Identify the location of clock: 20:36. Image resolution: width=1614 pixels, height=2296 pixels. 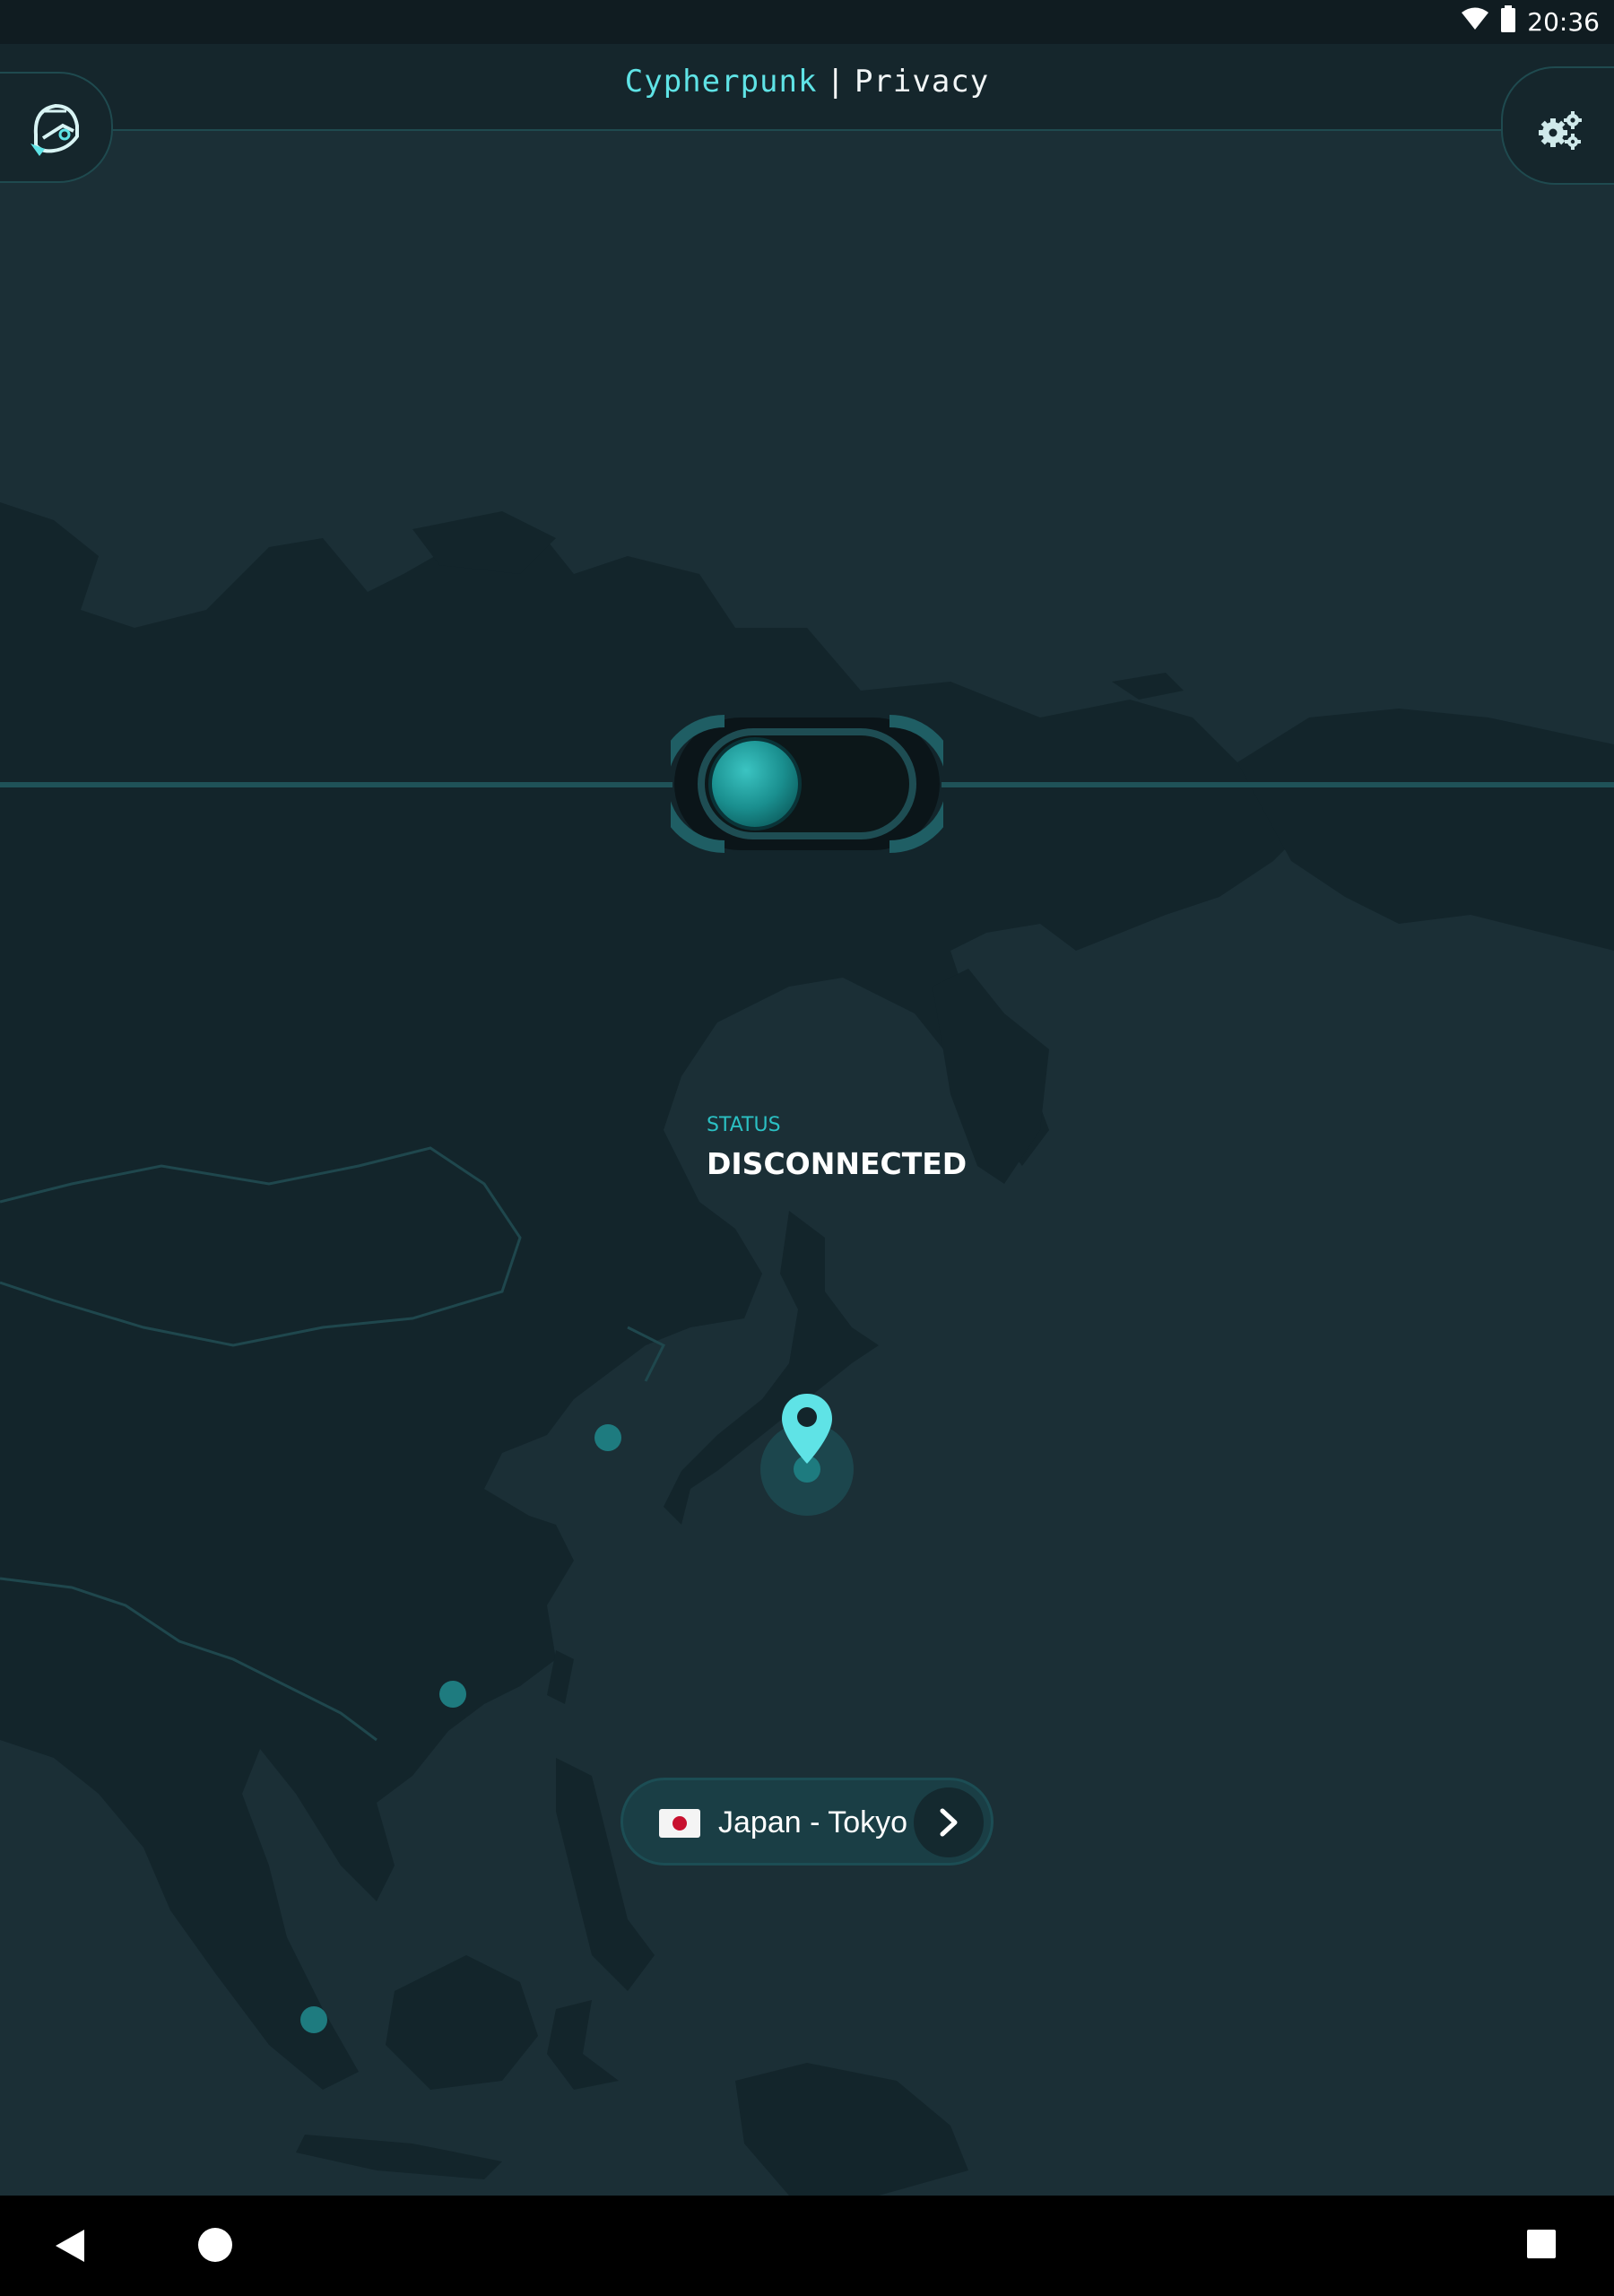
(1563, 22).